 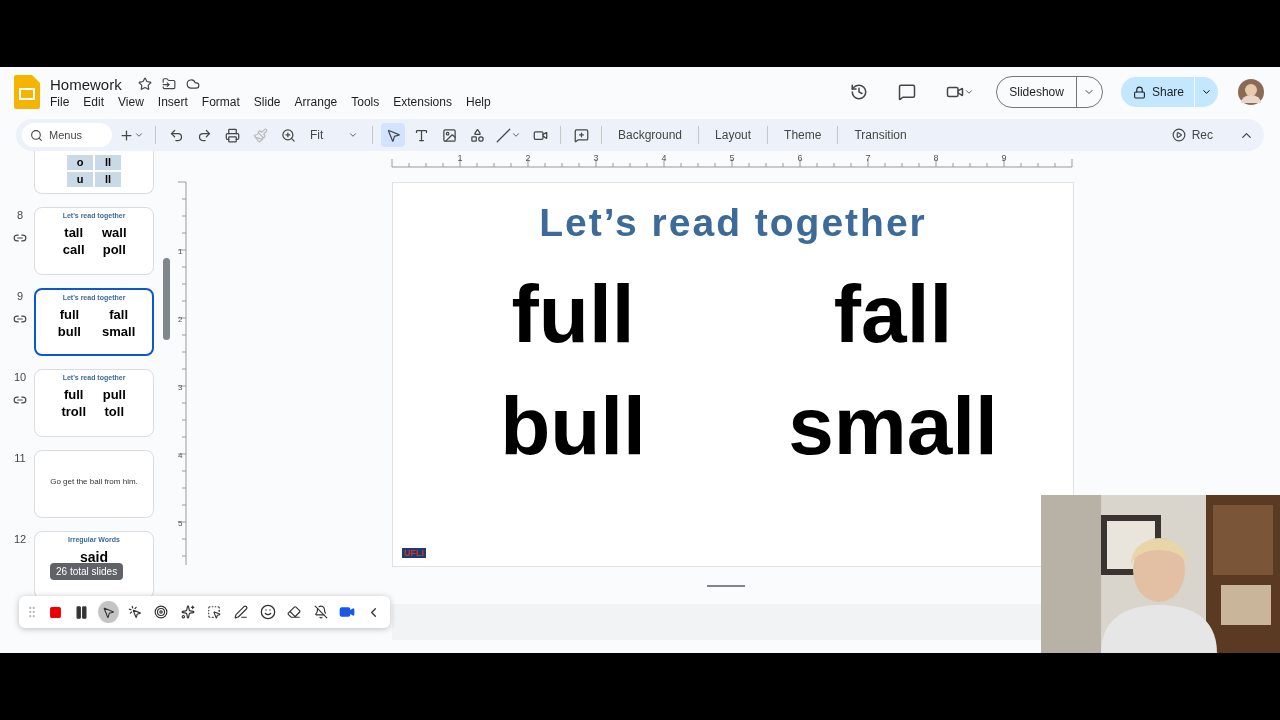 What do you see at coordinates (347, 612) in the screenshot?
I see `camera-icon` at bounding box center [347, 612].